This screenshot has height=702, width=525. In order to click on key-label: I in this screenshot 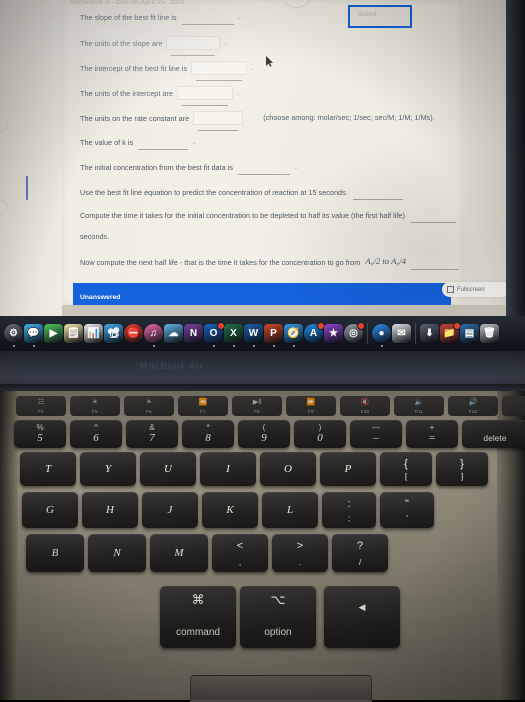, I will do `click(228, 469)`.